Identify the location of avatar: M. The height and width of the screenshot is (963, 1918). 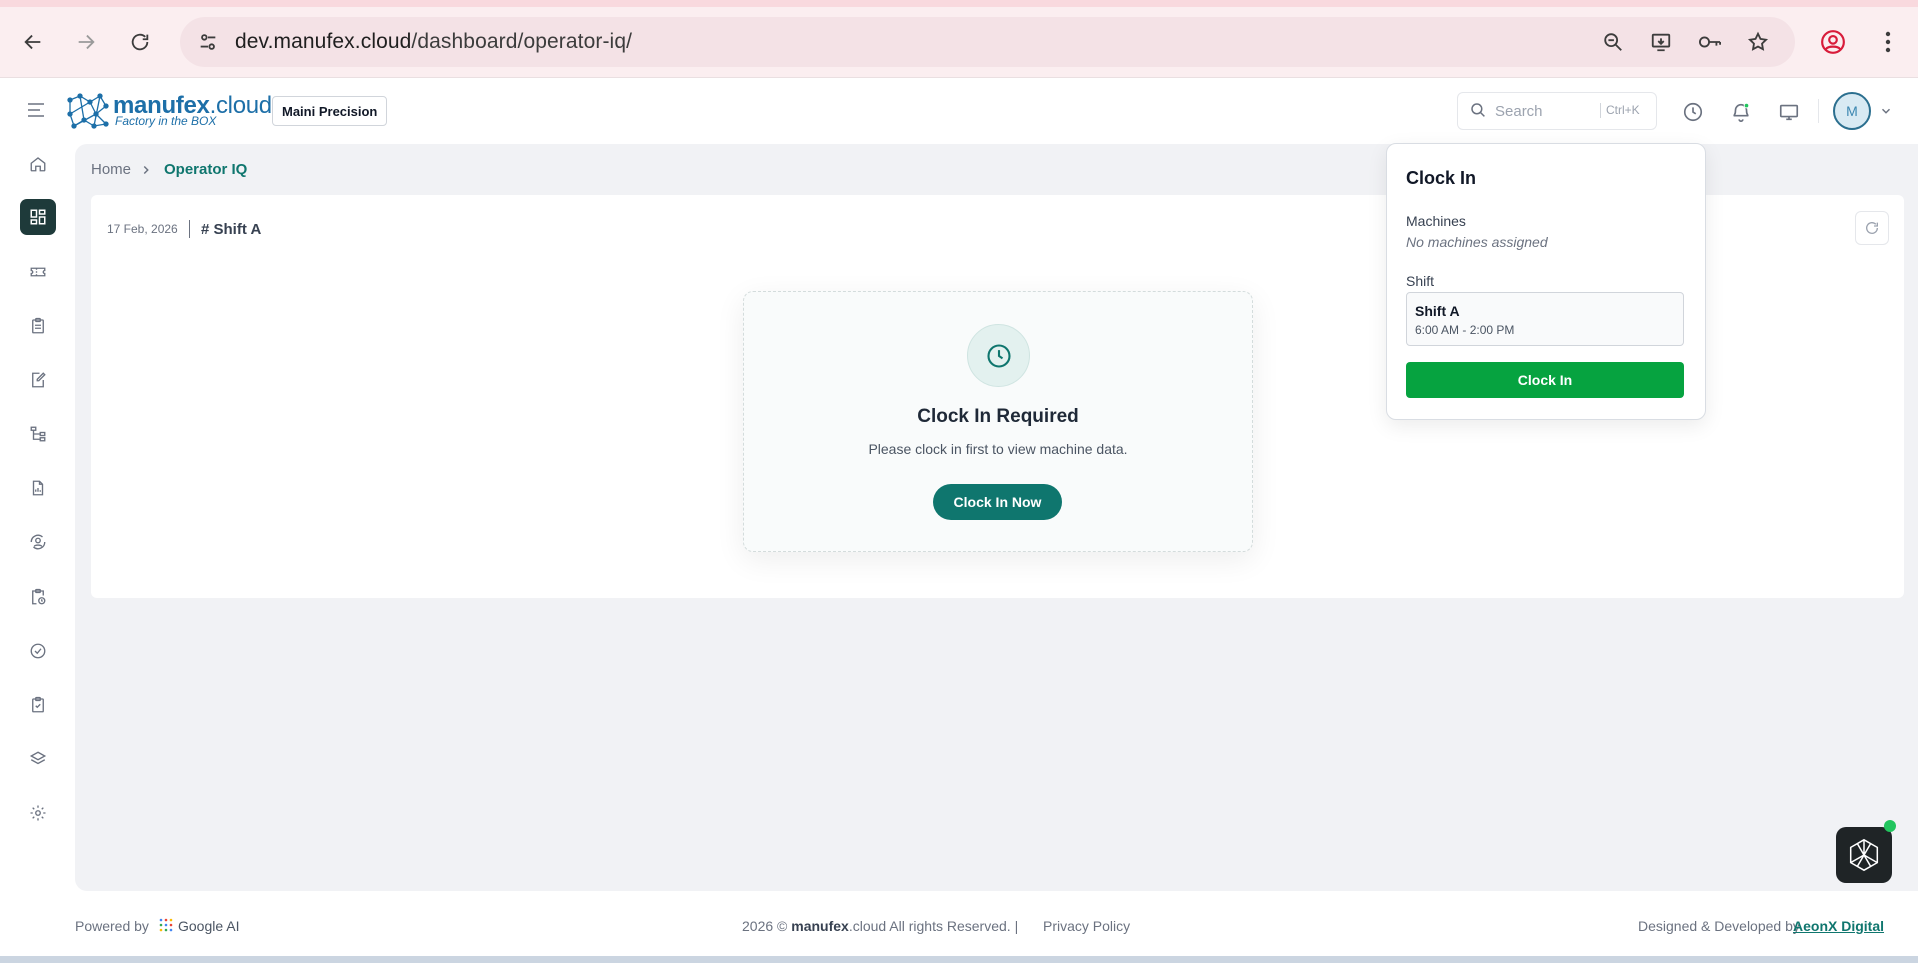
(1852, 111).